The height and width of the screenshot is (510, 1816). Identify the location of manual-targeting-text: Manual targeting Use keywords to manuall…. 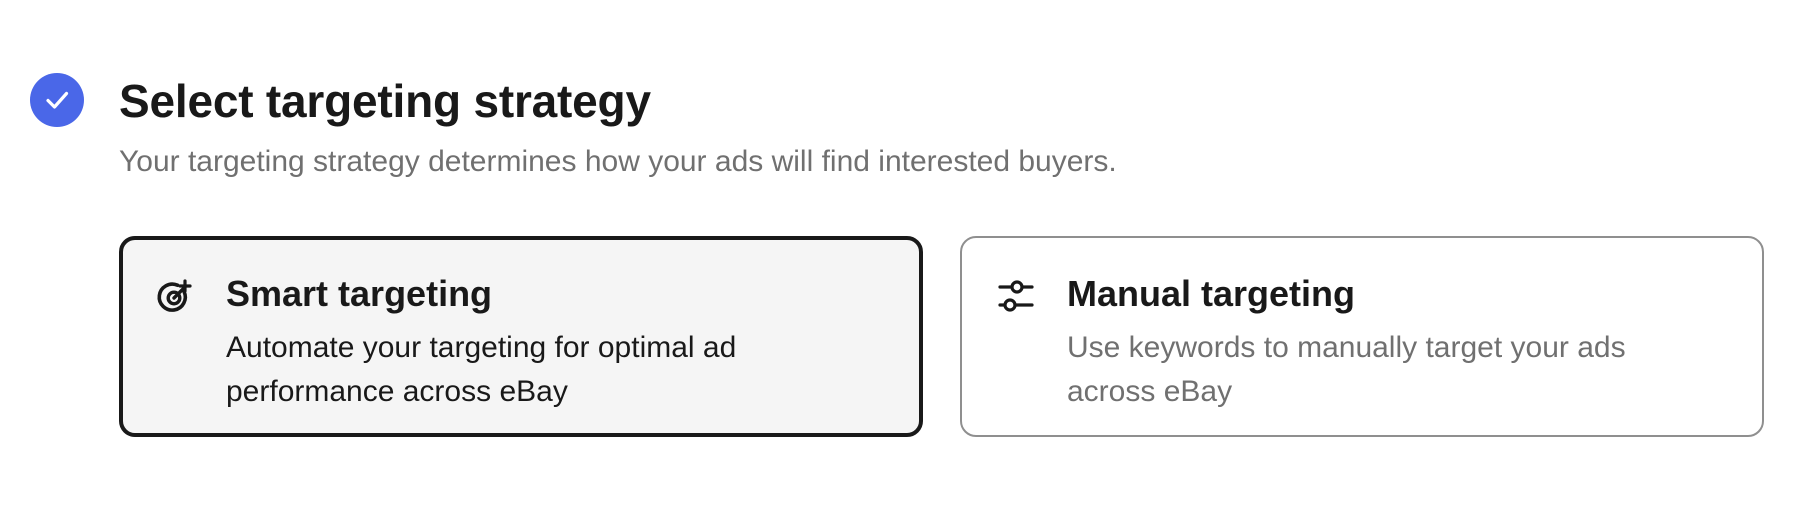
(1399, 342).